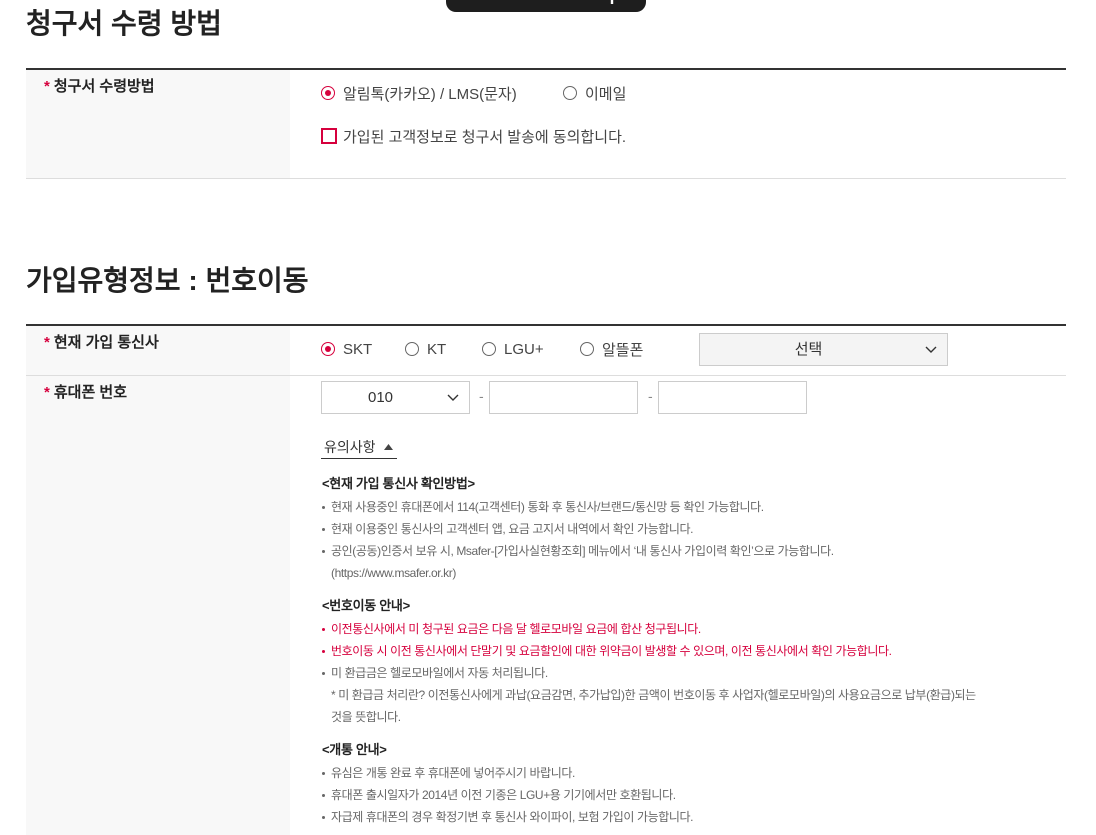 Image resolution: width=1096 pixels, height=835 pixels. I want to click on current-carrier-field-cell: SKT KT LGU+ 알뜰폰 선택, so click(678, 350).